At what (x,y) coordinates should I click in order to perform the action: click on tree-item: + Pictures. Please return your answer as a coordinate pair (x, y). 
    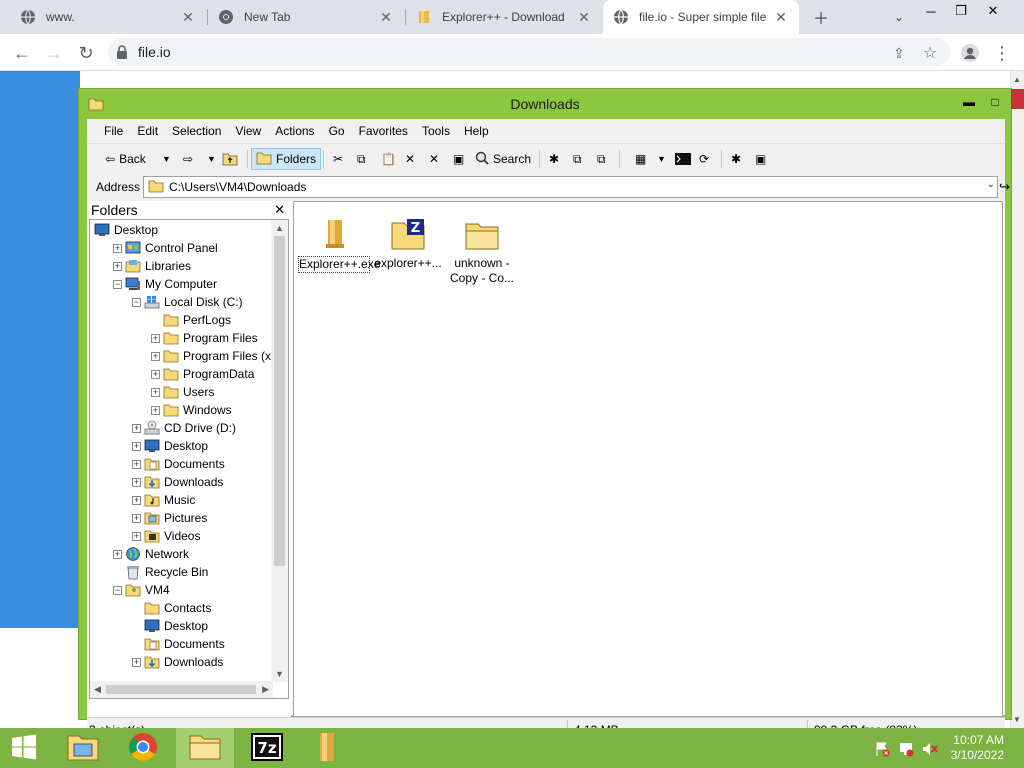
    Looking at the image, I should click on (169, 518).